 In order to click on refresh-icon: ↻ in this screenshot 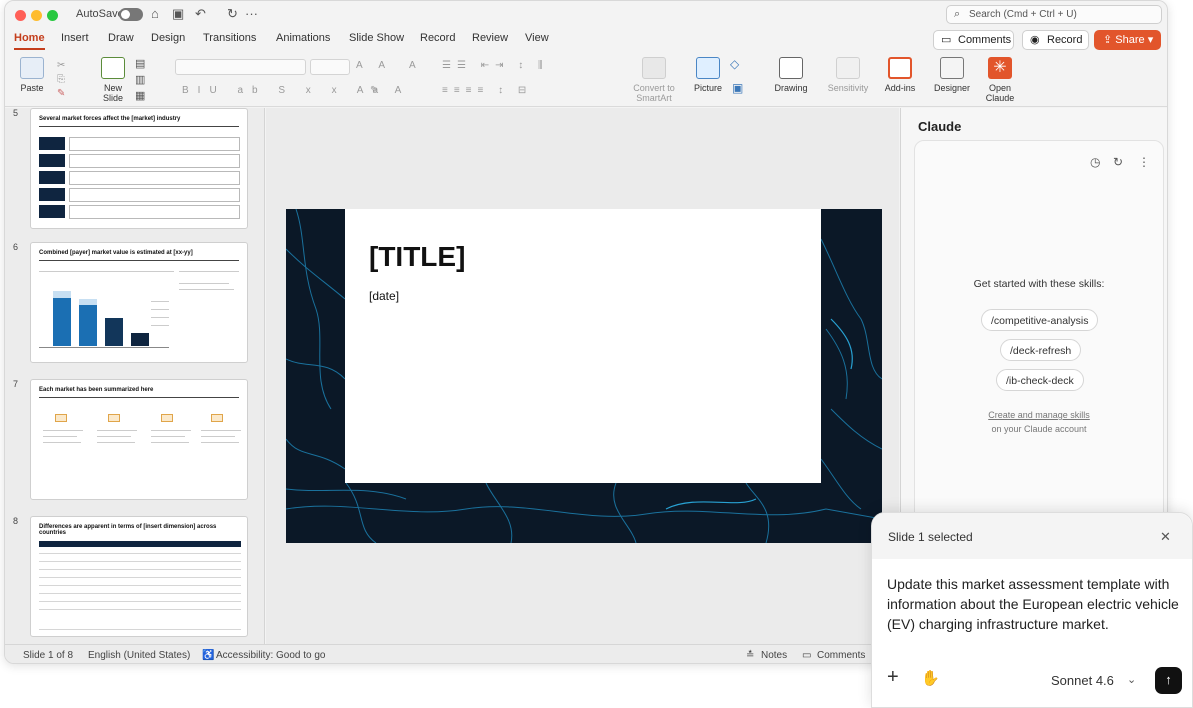, I will do `click(1118, 162)`.